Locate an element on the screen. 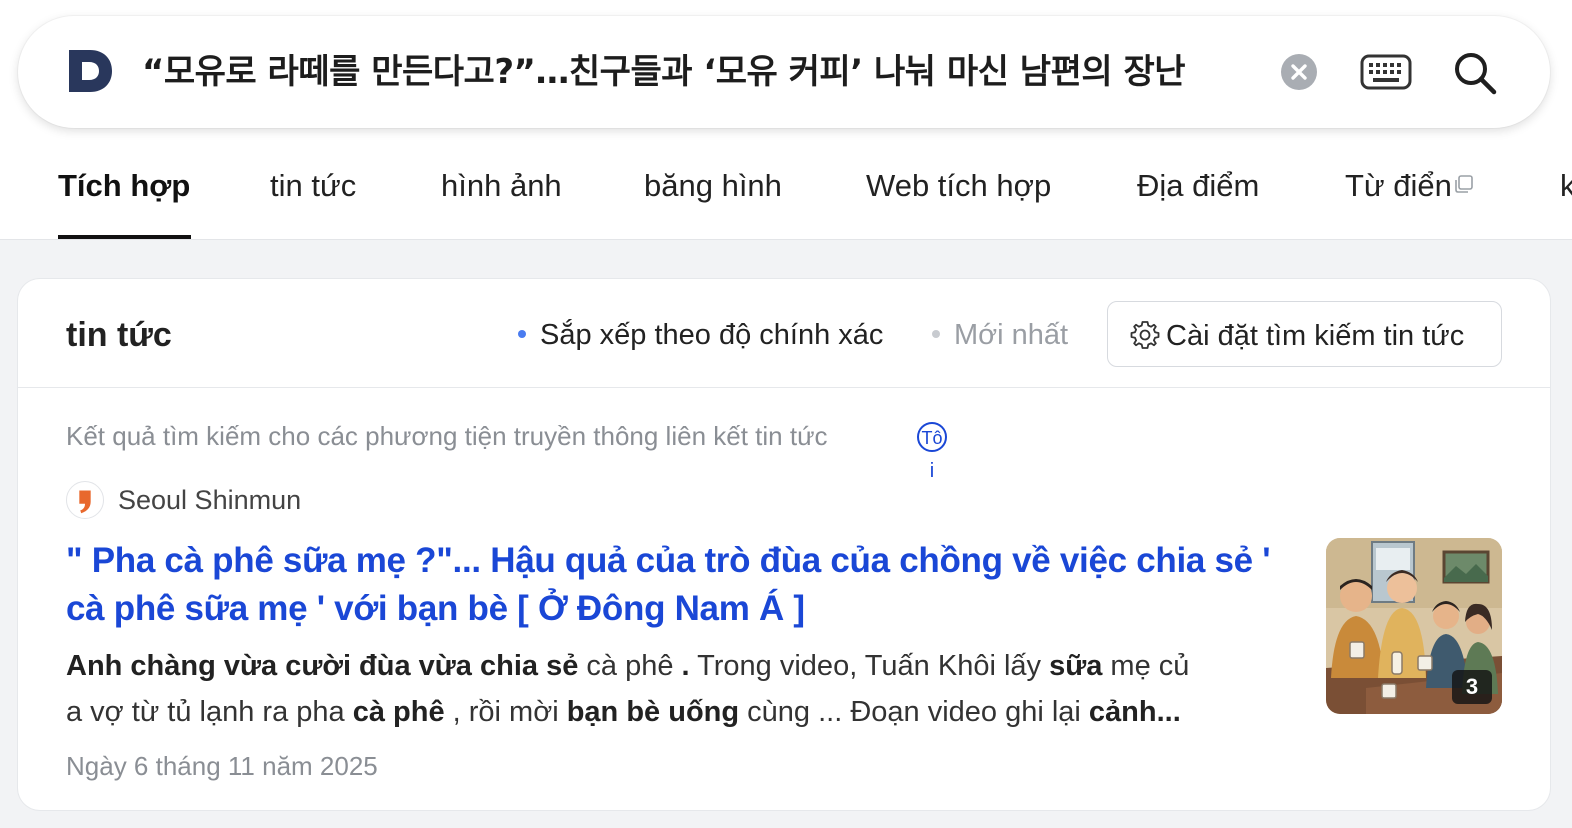 The width and height of the screenshot is (1572, 828). selected-dot is located at coordinates (522, 334).